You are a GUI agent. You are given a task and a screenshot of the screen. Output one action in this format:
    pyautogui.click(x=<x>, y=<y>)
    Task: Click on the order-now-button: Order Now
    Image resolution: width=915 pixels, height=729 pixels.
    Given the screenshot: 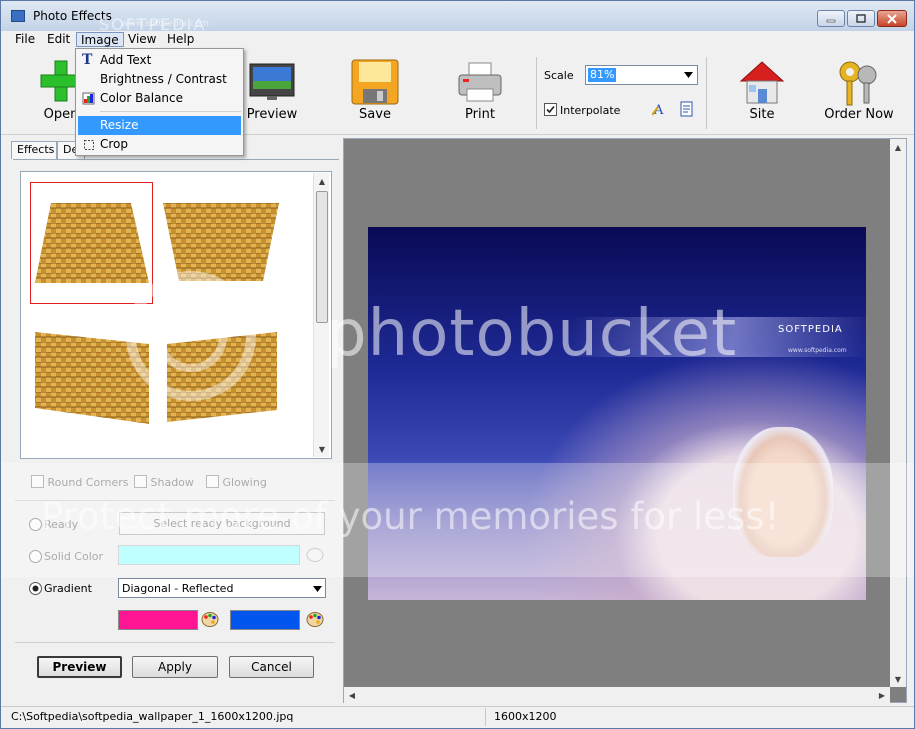 What is the action you would take?
    pyautogui.click(x=859, y=90)
    